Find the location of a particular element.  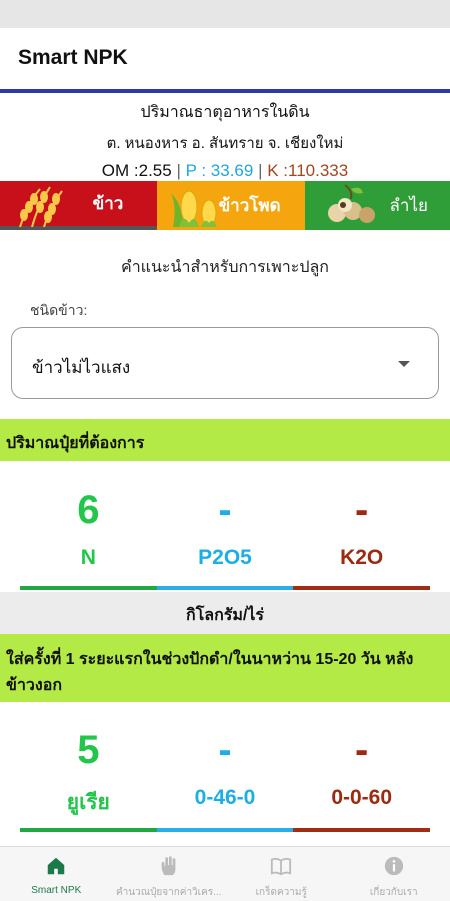

fertilizer-needed-values: 6 N - P2O5 - K2O is located at coordinates (225, 529).